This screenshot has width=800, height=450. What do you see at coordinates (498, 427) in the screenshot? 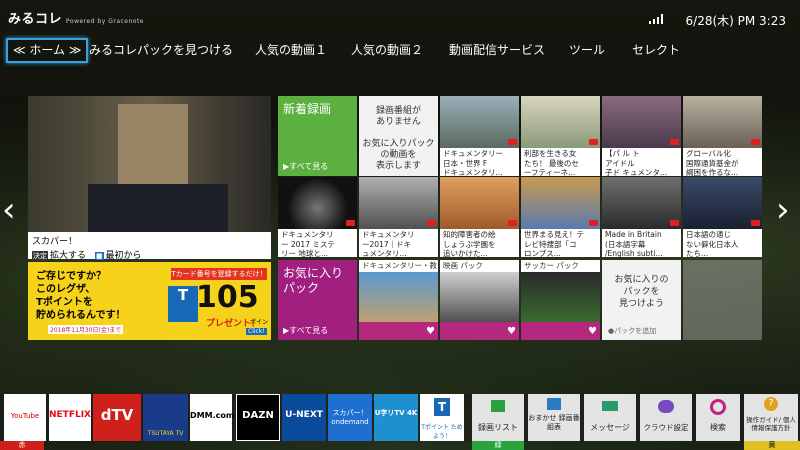
I see `app-label: 録画リスト` at bounding box center [498, 427].